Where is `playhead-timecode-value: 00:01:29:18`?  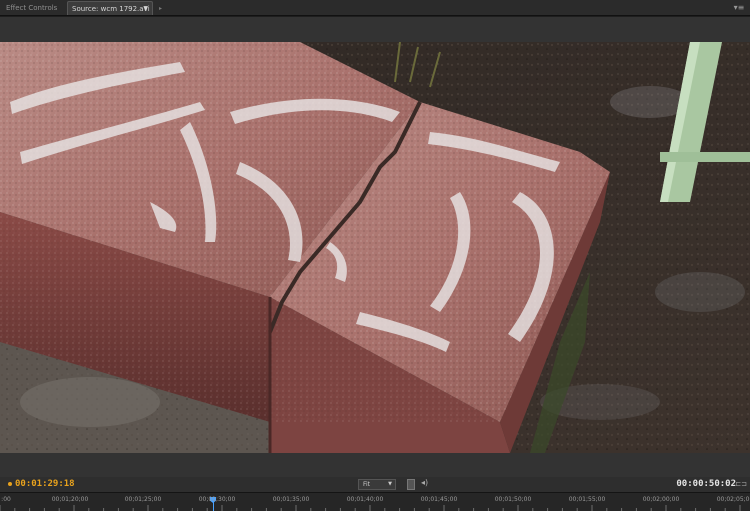 playhead-timecode-value: 00:01:29:18 is located at coordinates (45, 484).